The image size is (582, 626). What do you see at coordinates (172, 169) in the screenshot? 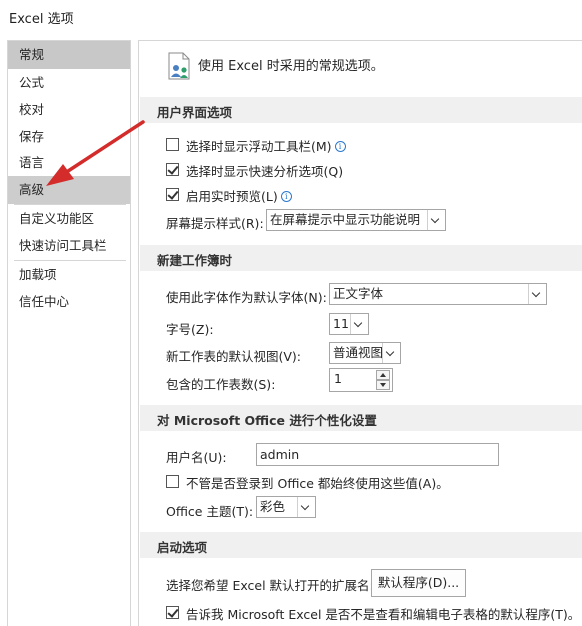
I see `quick-analysis-checkbox` at bounding box center [172, 169].